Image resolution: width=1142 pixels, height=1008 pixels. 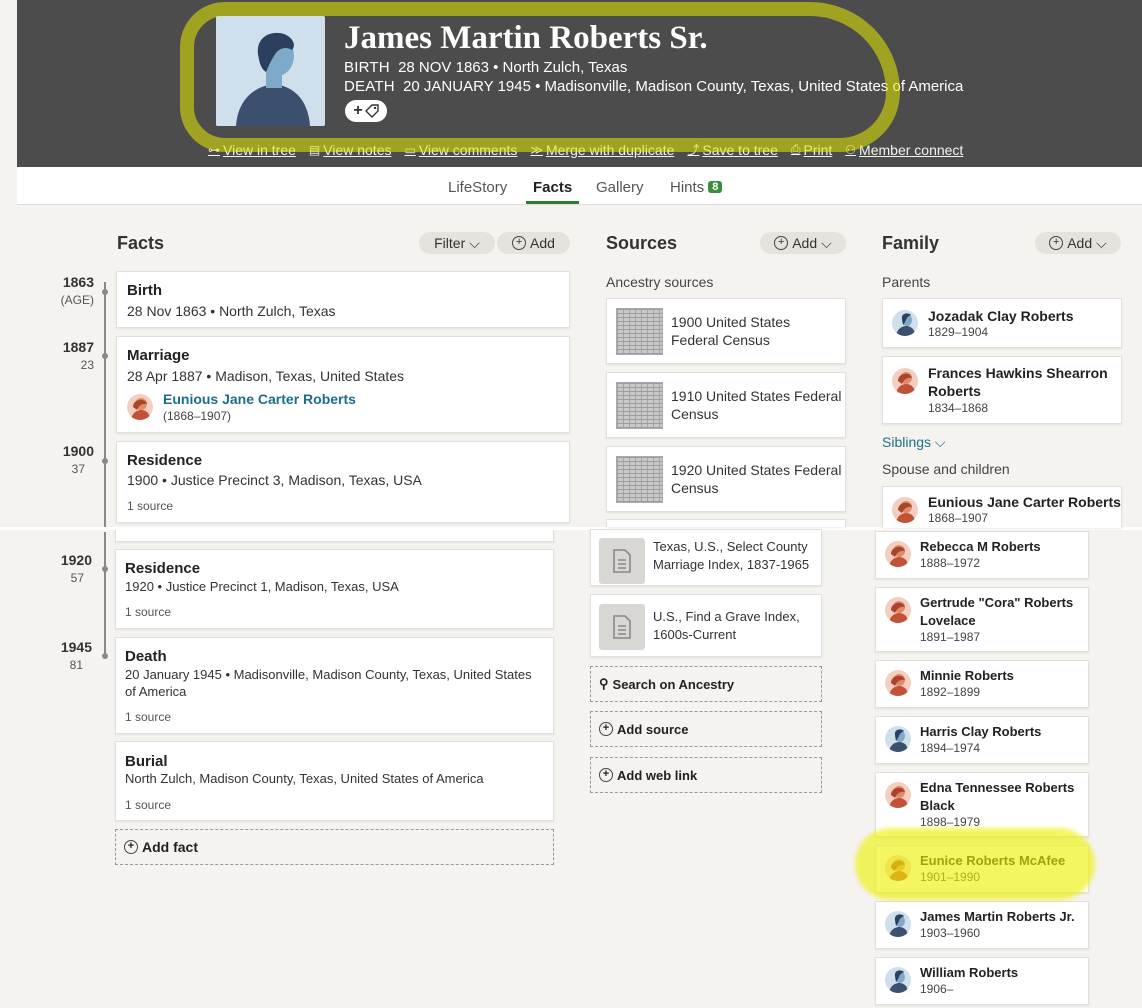 I want to click on filter-label: Filter, so click(x=450, y=243).